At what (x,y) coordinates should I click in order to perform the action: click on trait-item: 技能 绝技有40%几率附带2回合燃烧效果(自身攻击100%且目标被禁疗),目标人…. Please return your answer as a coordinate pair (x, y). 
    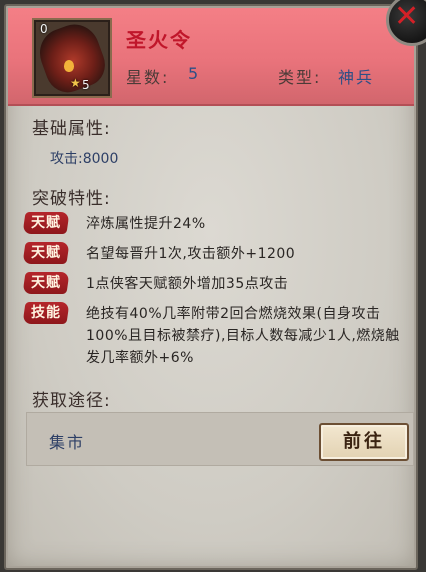
    Looking at the image, I should click on (213, 337).